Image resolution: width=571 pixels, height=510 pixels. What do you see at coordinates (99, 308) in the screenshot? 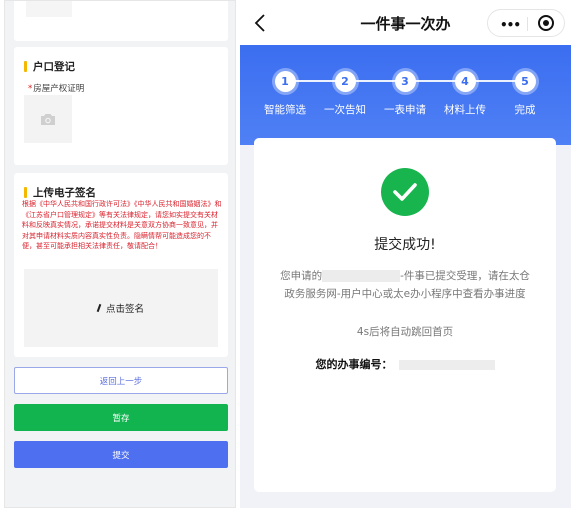
I see `pen-icon` at bounding box center [99, 308].